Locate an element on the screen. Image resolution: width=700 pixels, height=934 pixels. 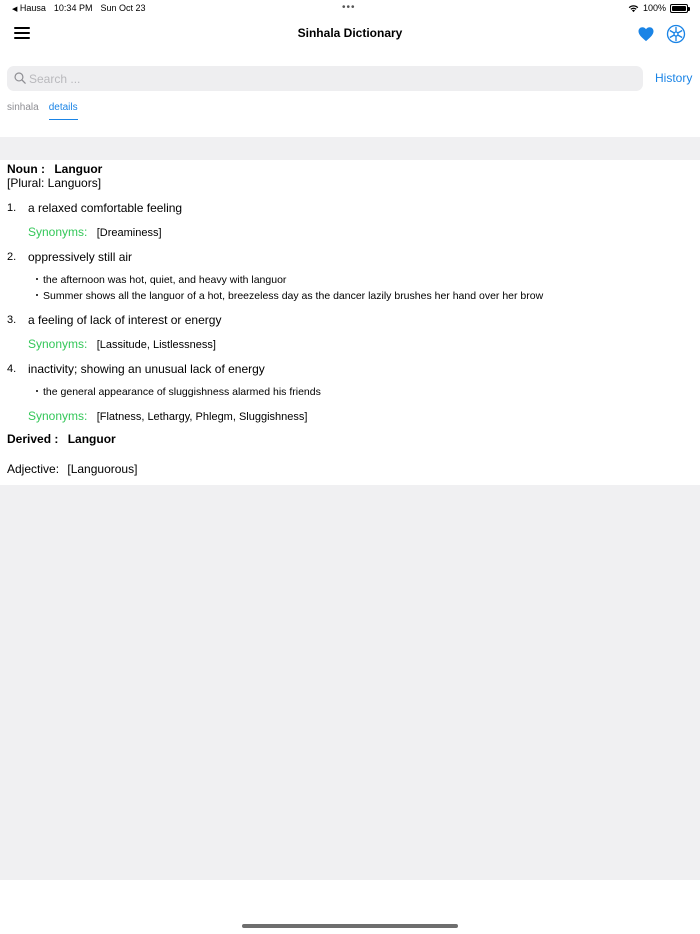
sense-definition: a feeling of lack of interest or energy is located at coordinates (125, 320).